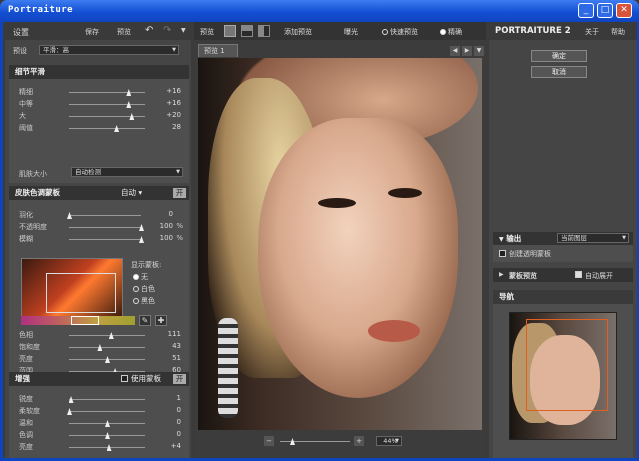 This screenshot has height=461, width=639. Describe the element at coordinates (99, 193) in the screenshot. I see `skin-mask-header: 皮肤色调蒙板 自动 ▾ 开` at that location.